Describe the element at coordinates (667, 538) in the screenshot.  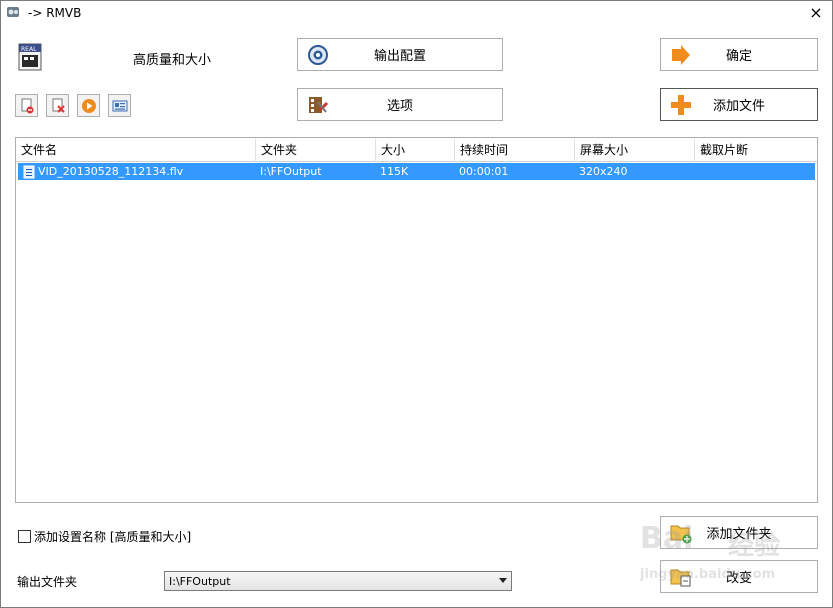
I see `watermark-brand: Bai` at that location.